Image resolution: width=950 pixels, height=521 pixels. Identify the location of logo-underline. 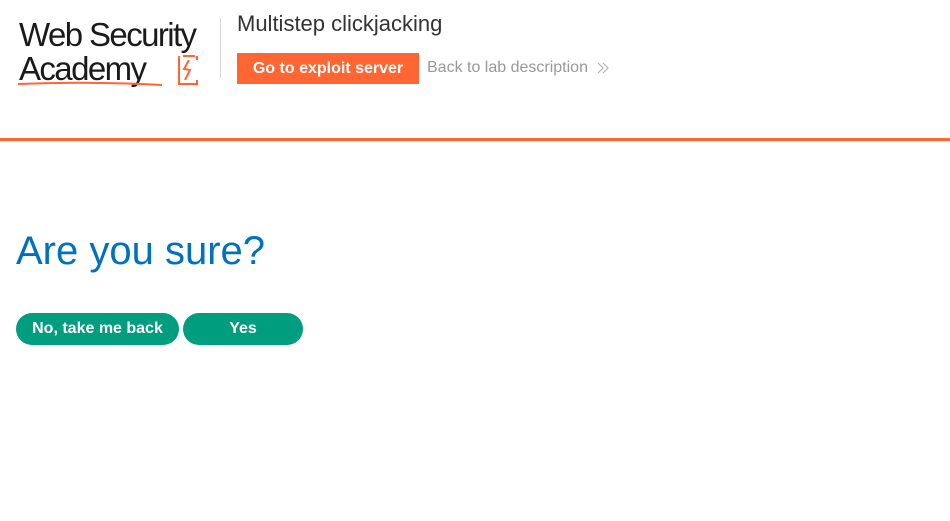
(90, 83).